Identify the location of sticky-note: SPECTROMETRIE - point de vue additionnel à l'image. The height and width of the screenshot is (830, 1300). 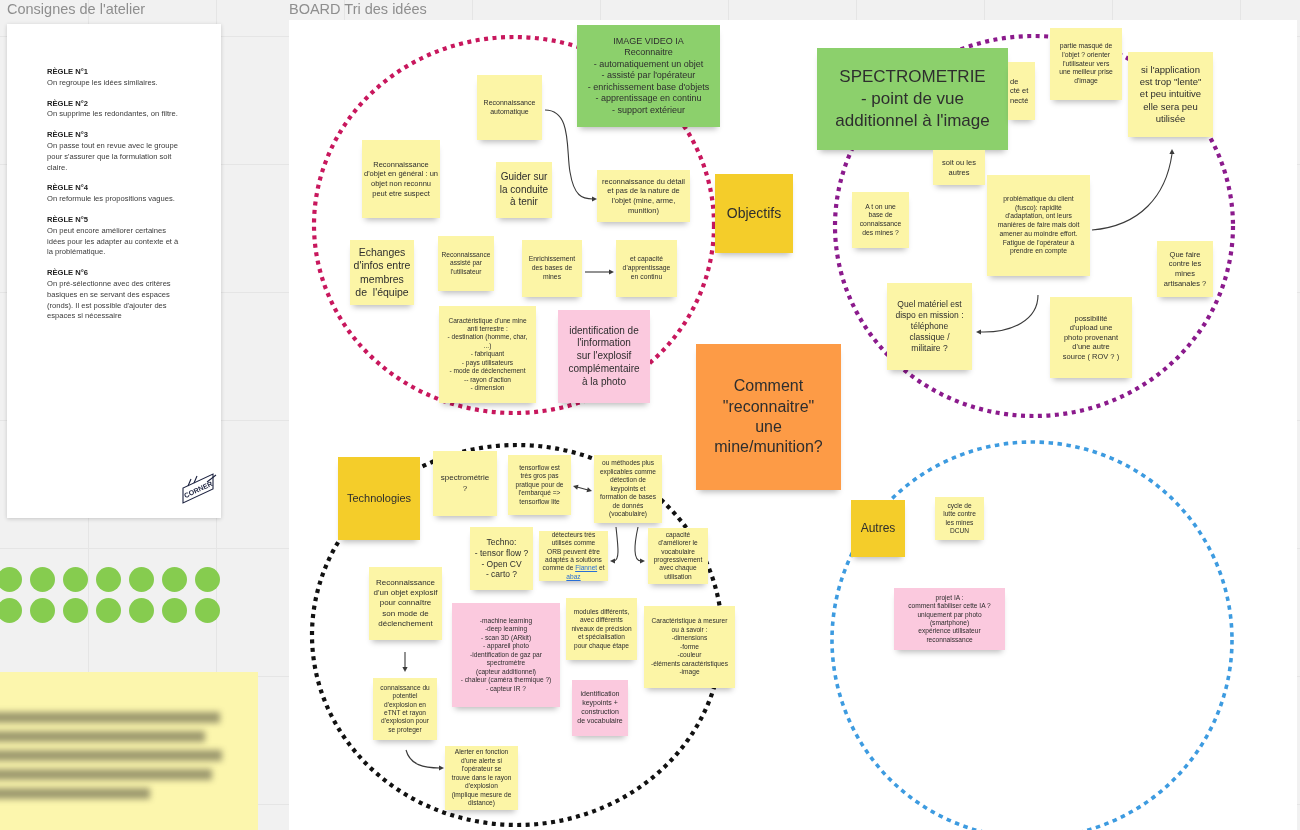
(912, 99).